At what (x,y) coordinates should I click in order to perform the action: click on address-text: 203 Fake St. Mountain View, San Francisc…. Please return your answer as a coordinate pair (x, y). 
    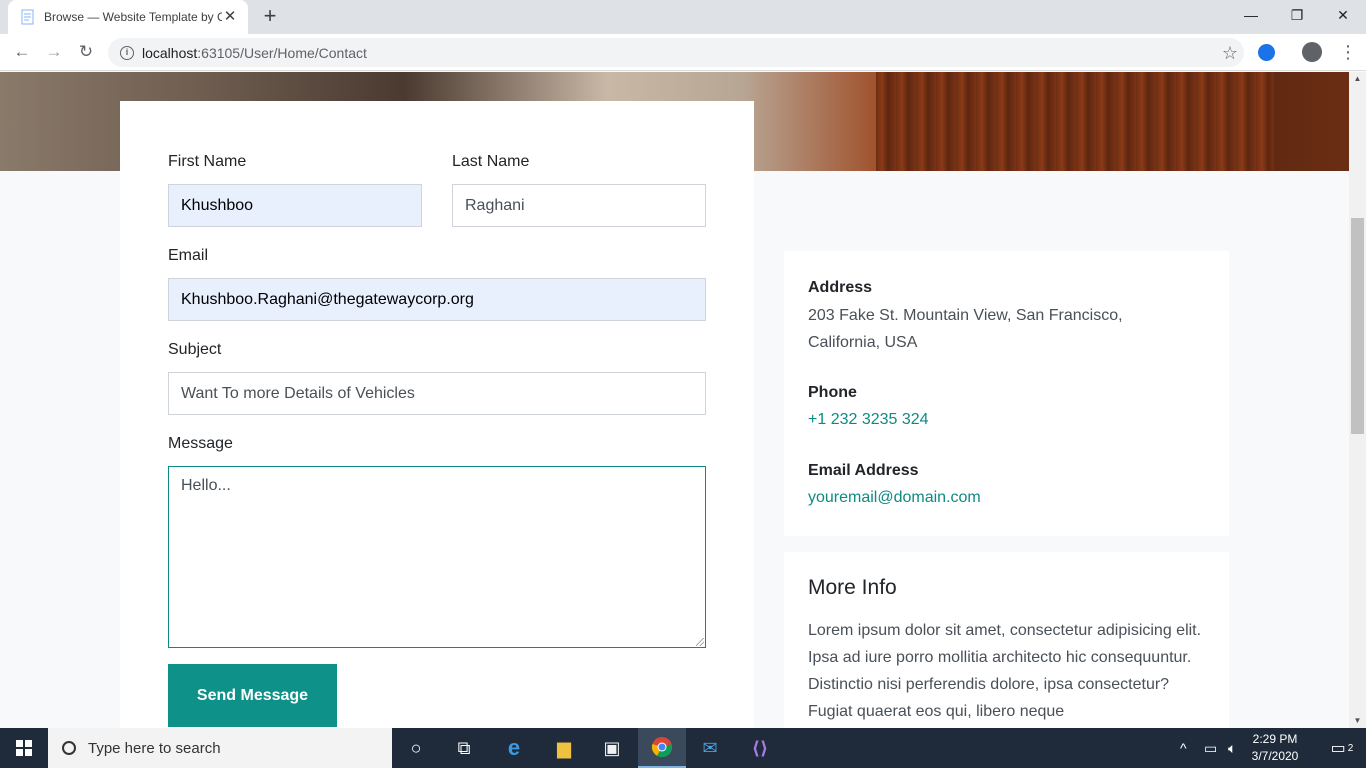
    Looking at the image, I should click on (965, 329).